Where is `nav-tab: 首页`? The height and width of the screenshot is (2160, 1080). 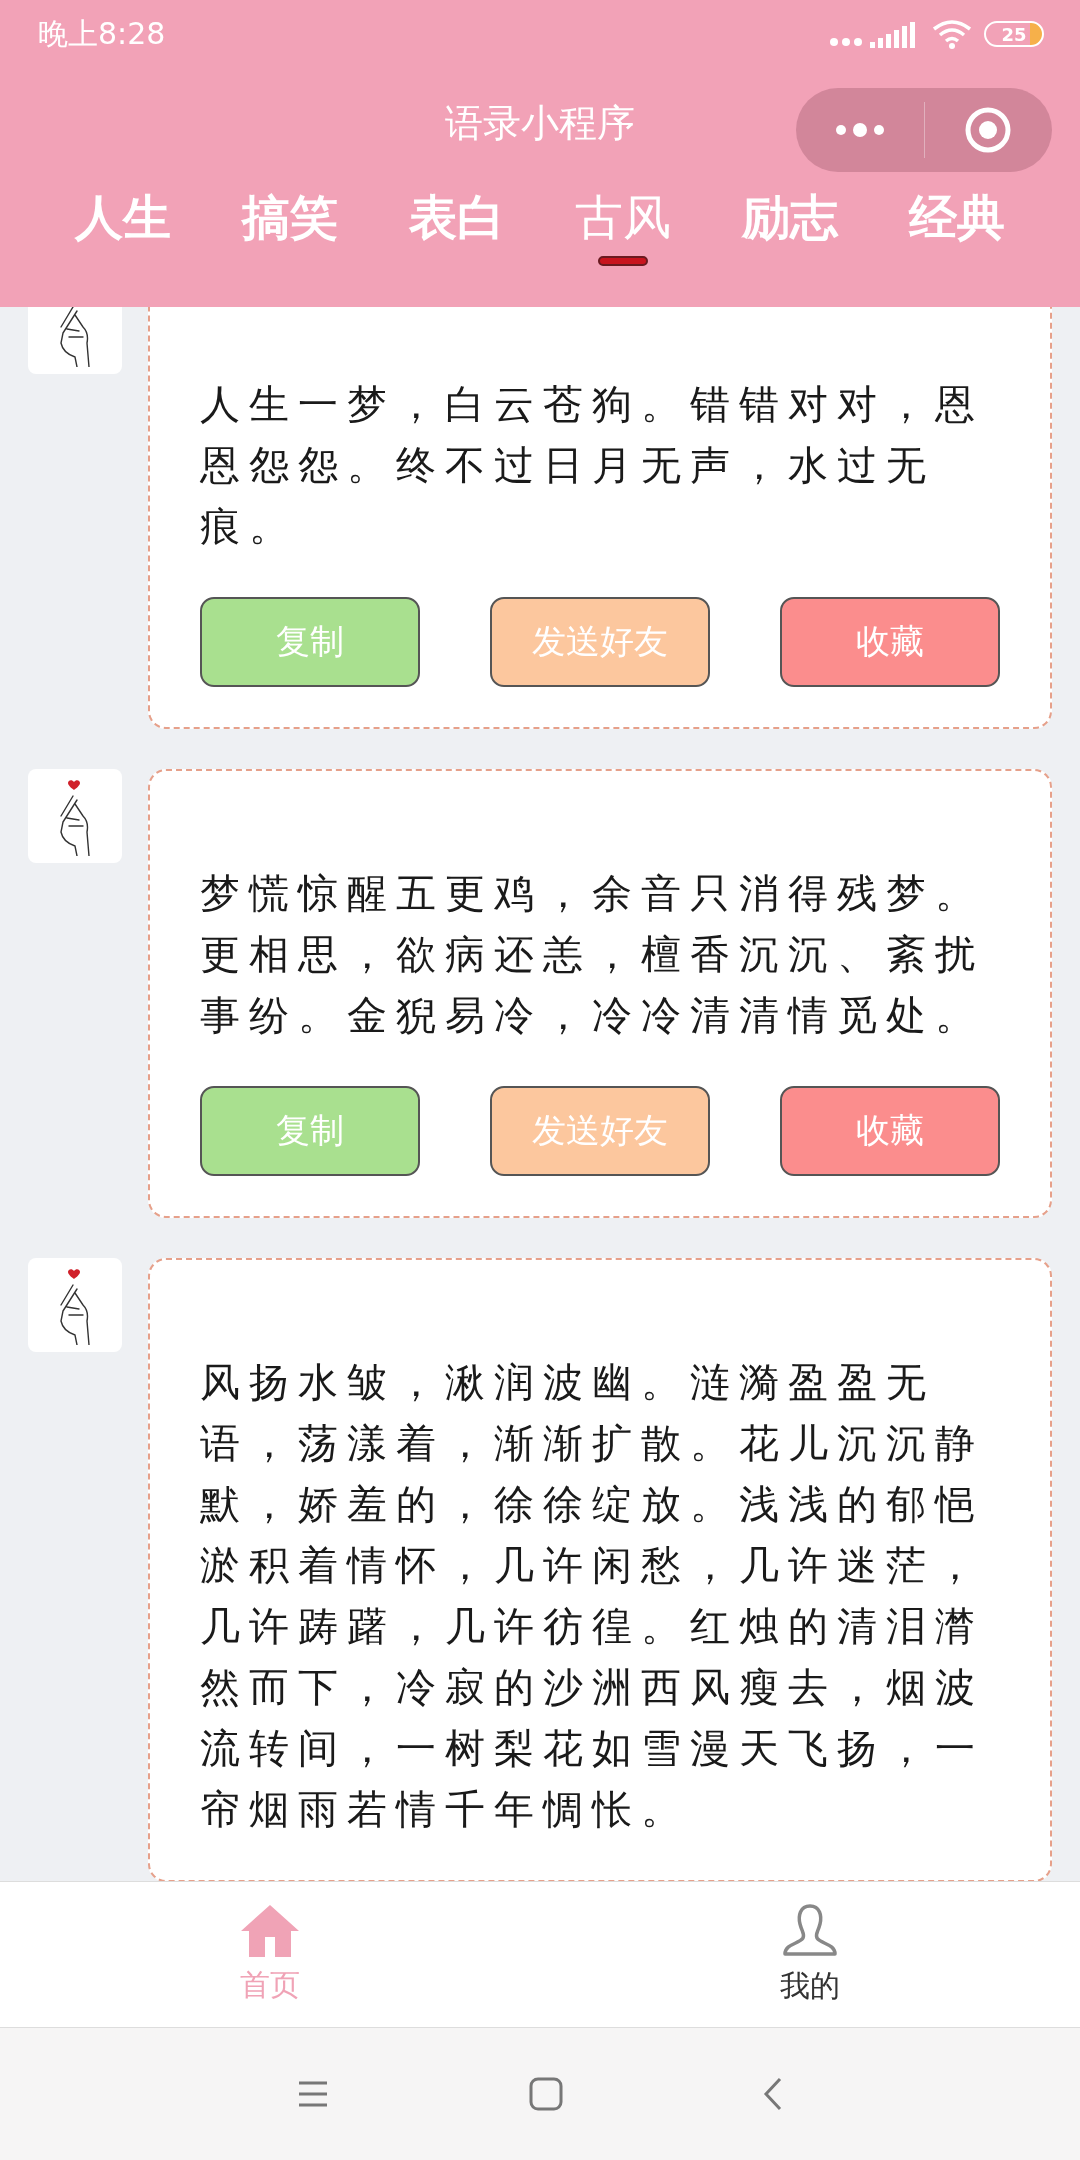 nav-tab: 首页 is located at coordinates (270, 1954).